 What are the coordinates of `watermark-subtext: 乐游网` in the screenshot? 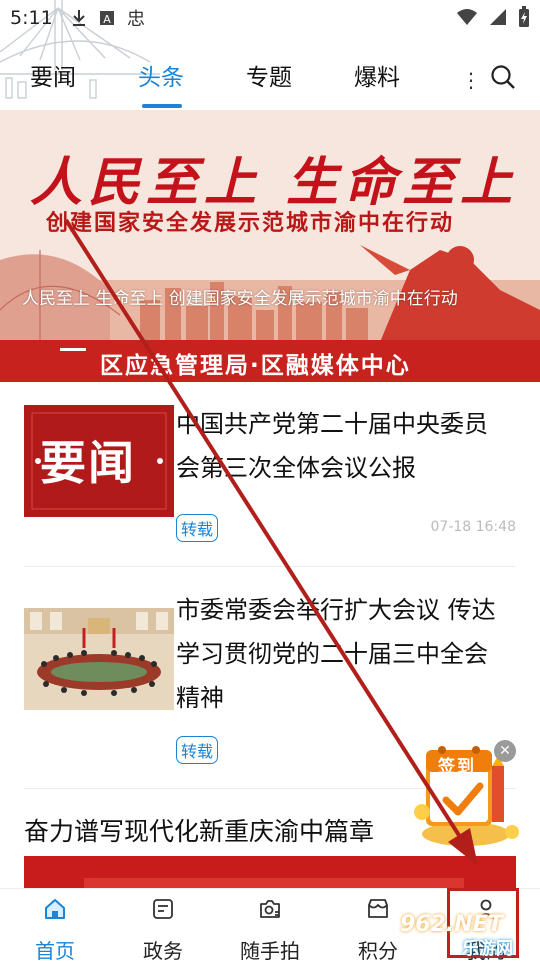 It's located at (487, 949).